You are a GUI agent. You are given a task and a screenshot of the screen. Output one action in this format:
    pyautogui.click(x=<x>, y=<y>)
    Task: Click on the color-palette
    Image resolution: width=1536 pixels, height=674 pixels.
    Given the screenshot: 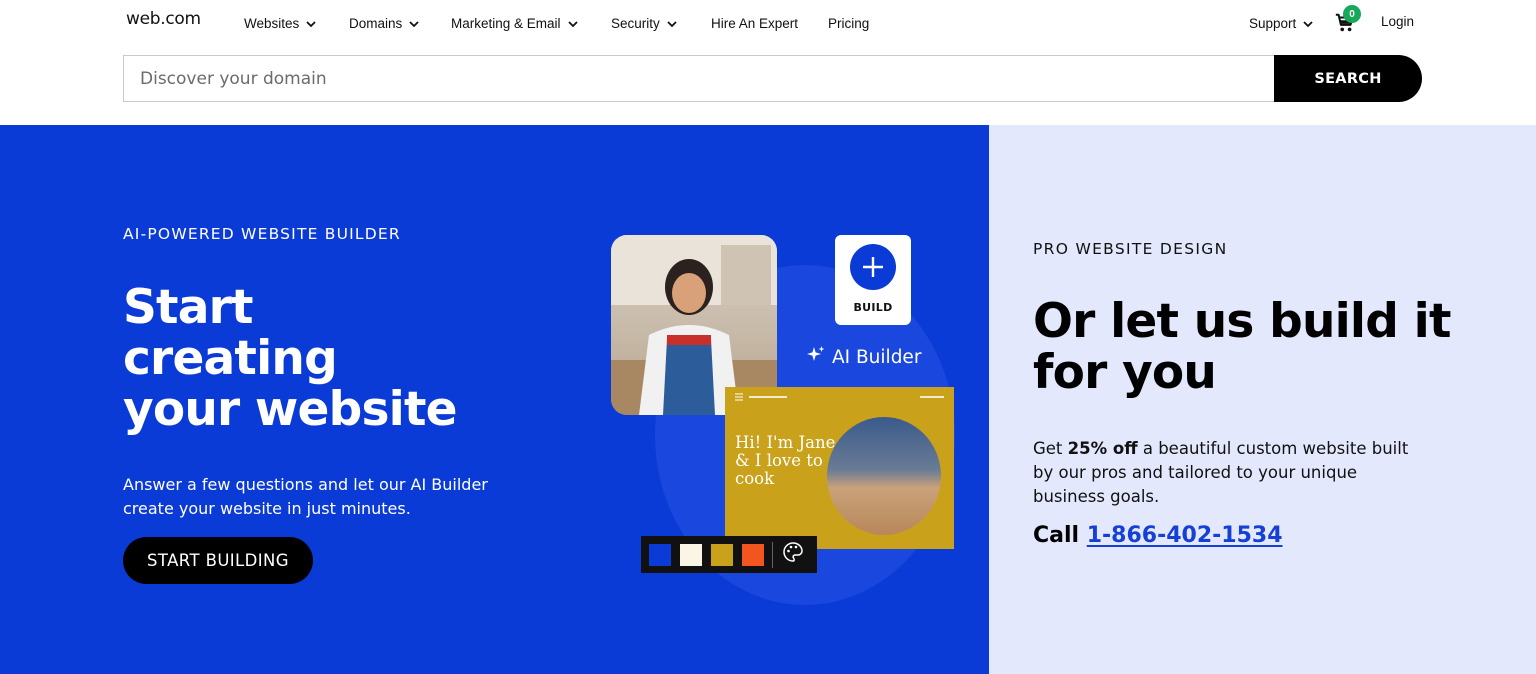 What is the action you would take?
    pyautogui.click(x=729, y=554)
    